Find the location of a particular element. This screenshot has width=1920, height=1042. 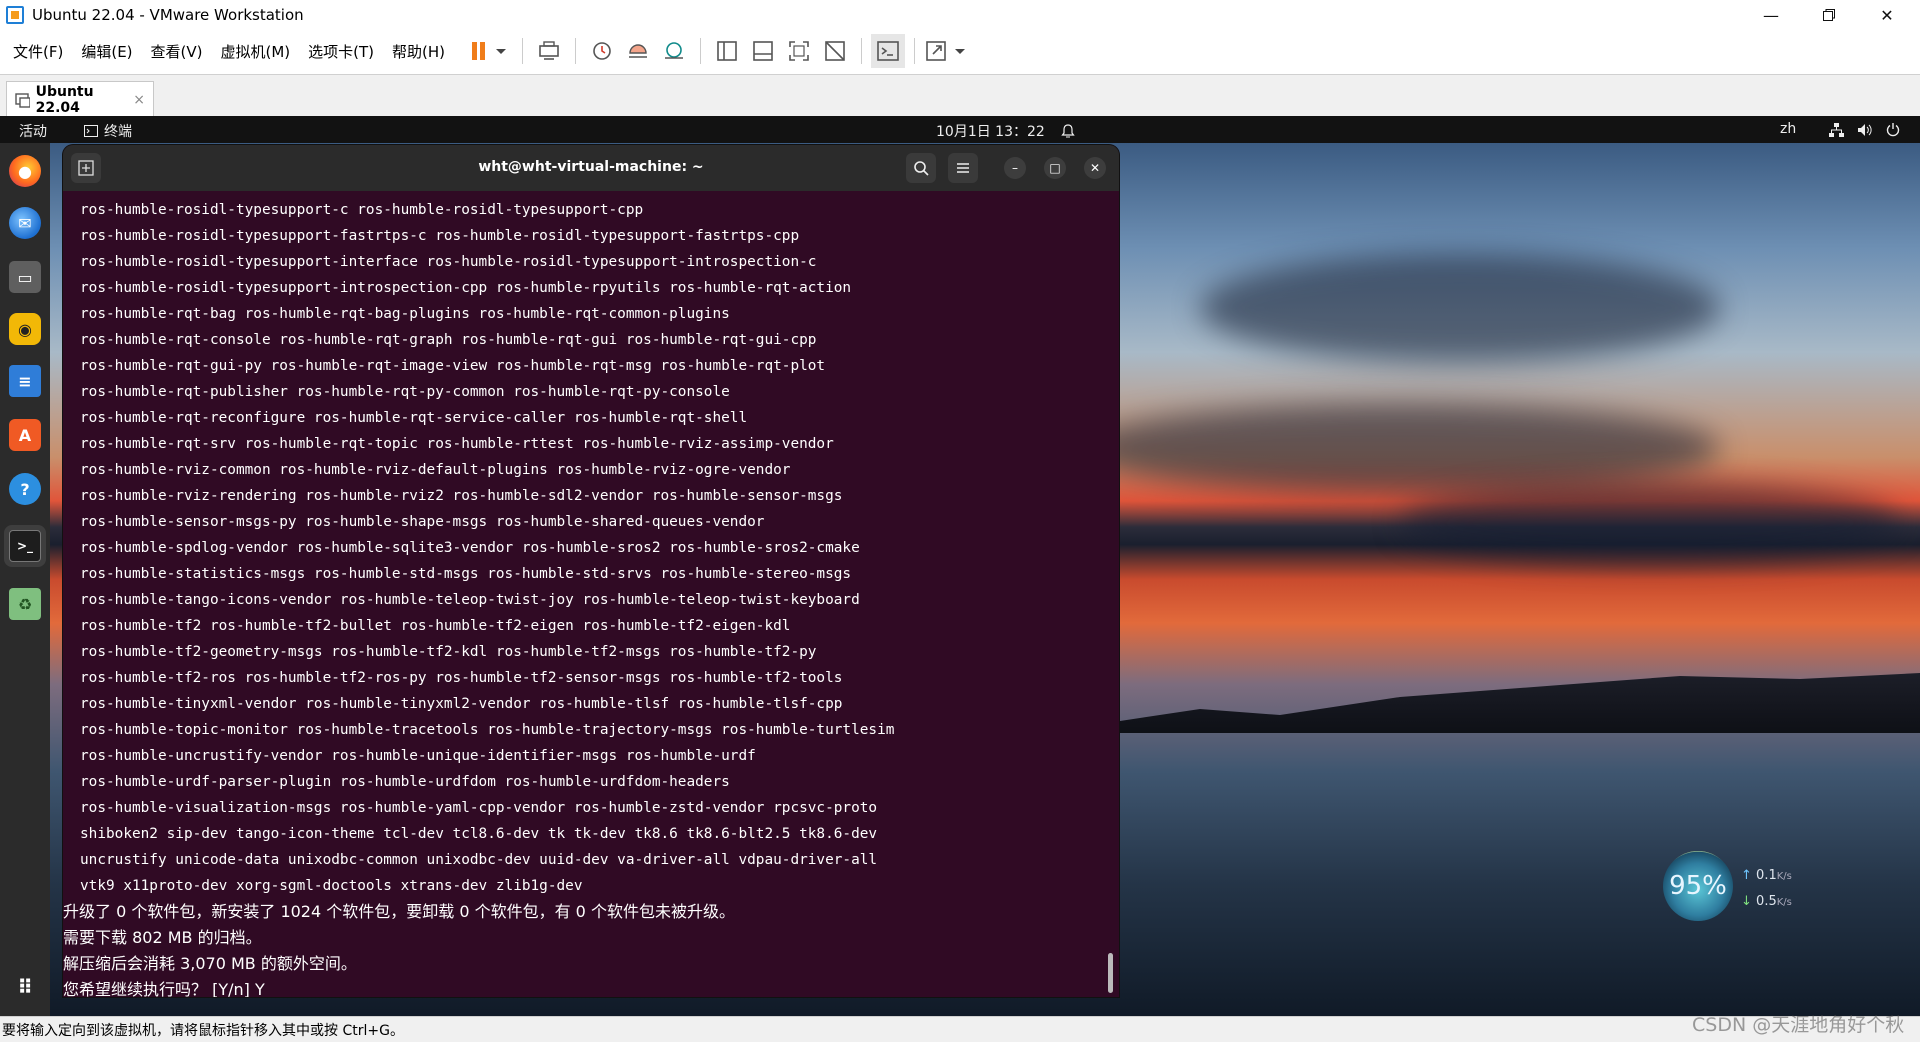

tab-ubuntu: Ubuntu 22.04 × is located at coordinates (80, 99).